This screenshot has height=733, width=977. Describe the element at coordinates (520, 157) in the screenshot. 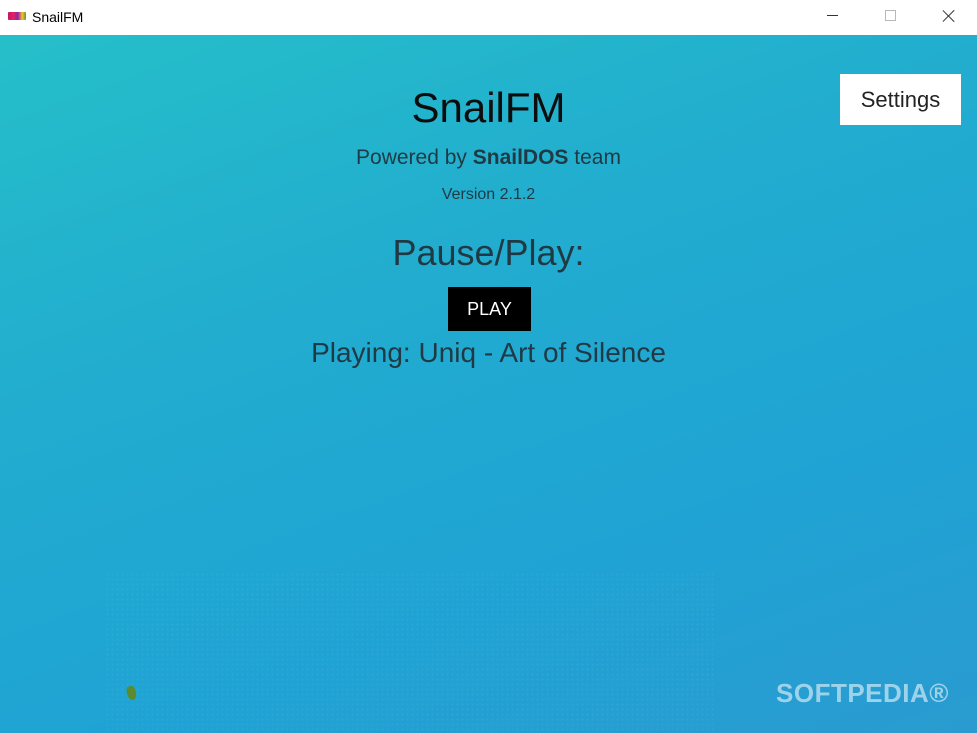

I see `team-name: SnailDOS` at that location.